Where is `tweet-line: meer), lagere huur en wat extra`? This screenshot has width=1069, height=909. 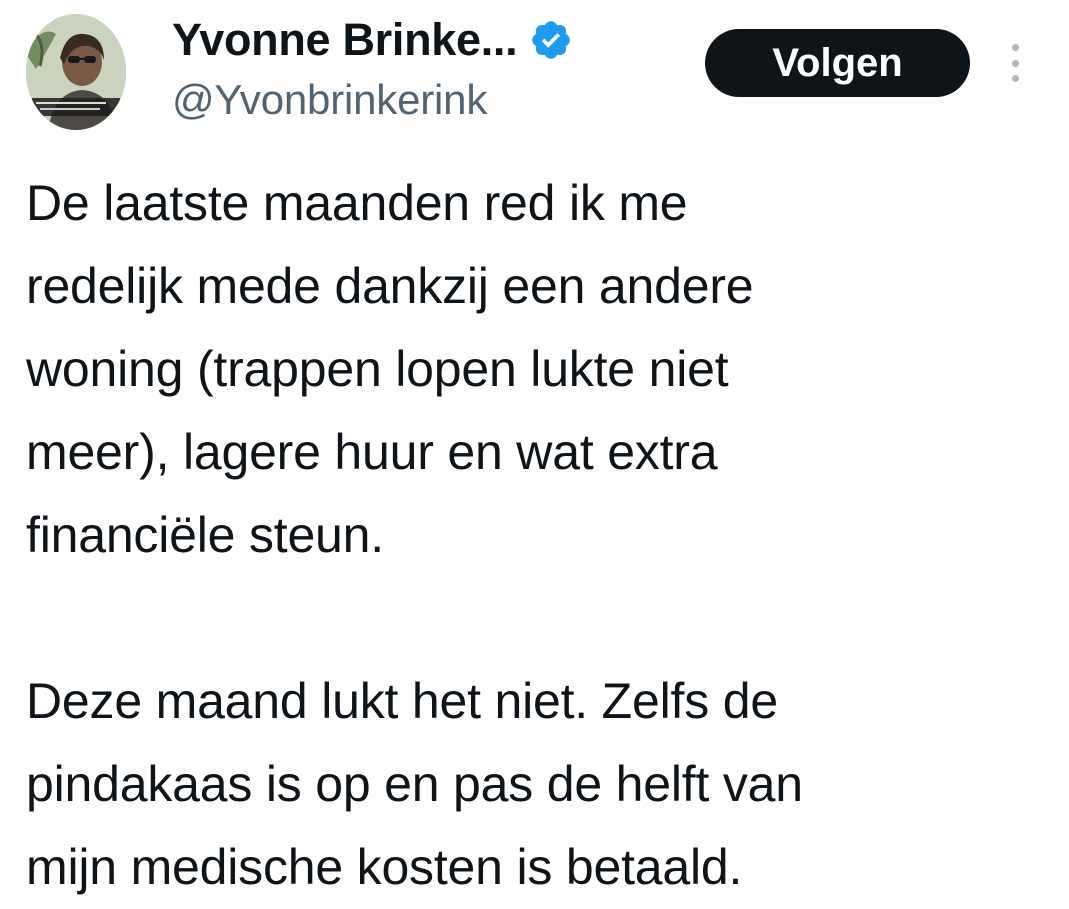 tweet-line: meer), lagere huur en wat extra is located at coordinates (372, 452).